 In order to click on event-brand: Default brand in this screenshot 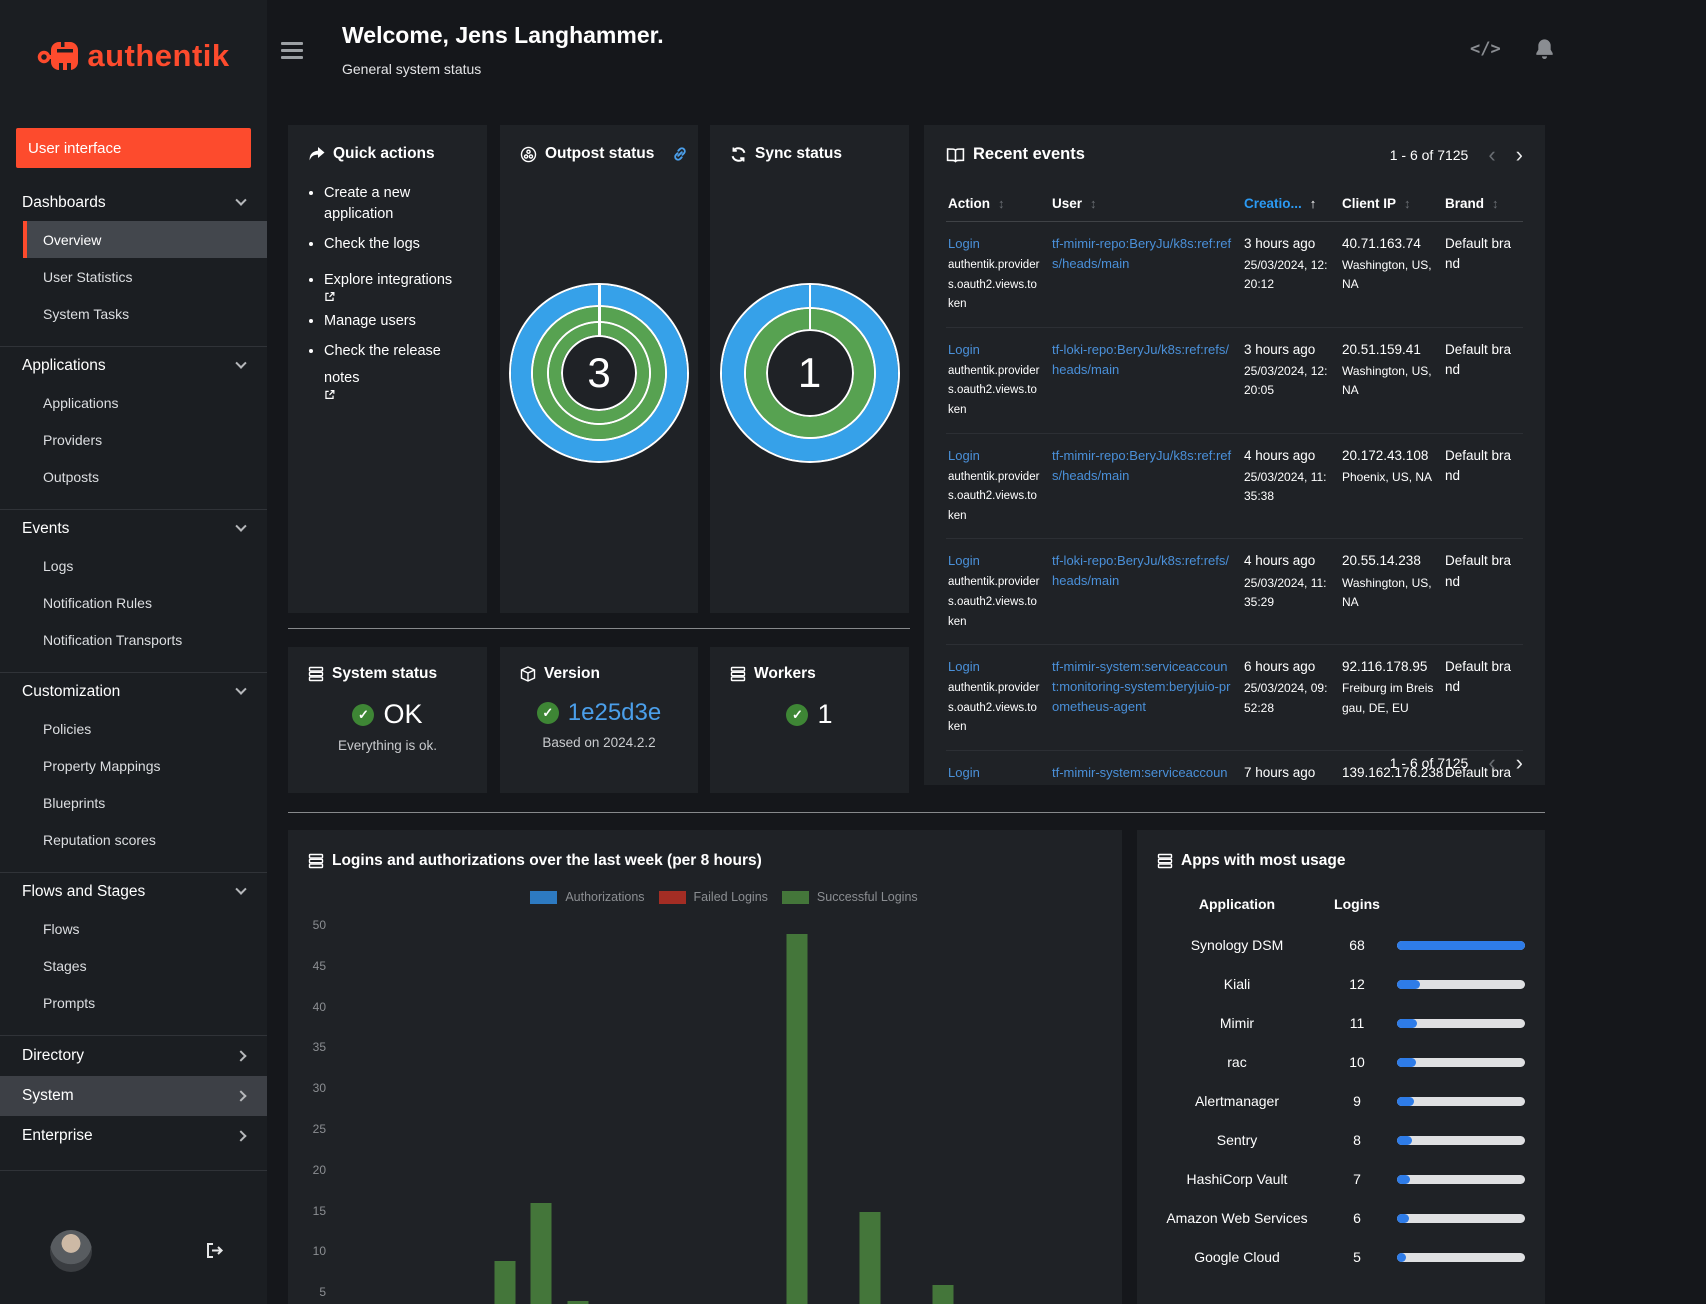, I will do `click(1478, 571)`.